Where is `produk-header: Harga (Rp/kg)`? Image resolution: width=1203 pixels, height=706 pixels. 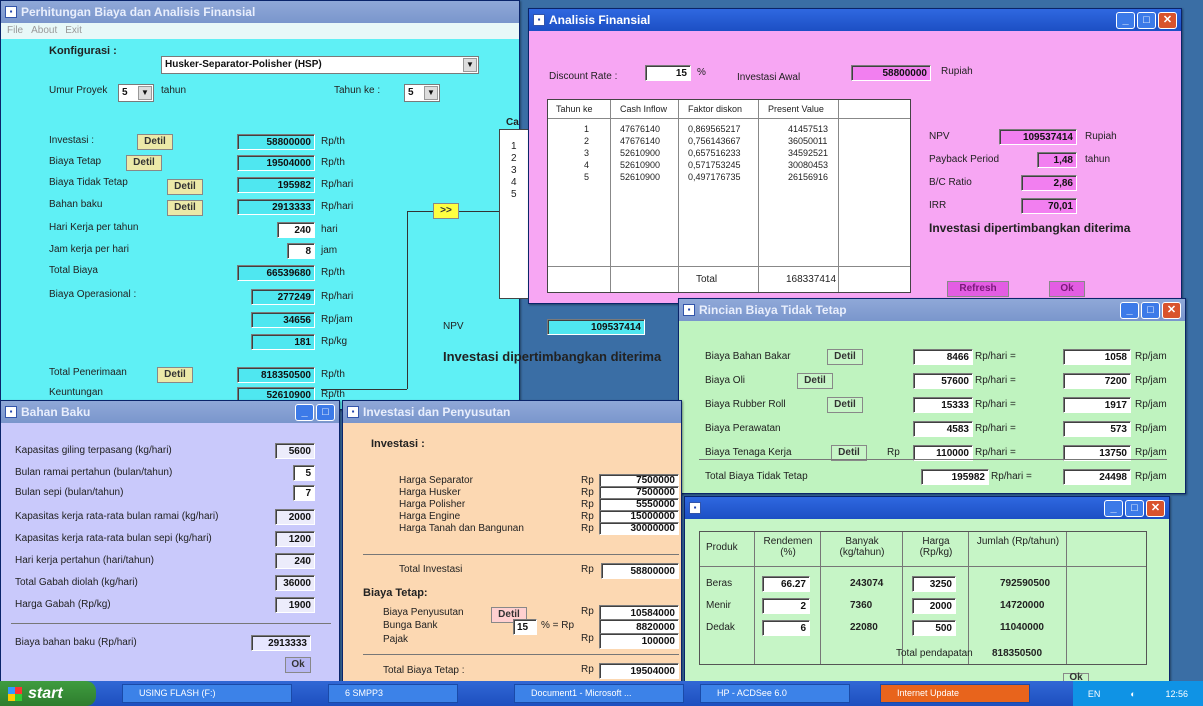
produk-header: Harga (Rp/kg) is located at coordinates (936, 547).